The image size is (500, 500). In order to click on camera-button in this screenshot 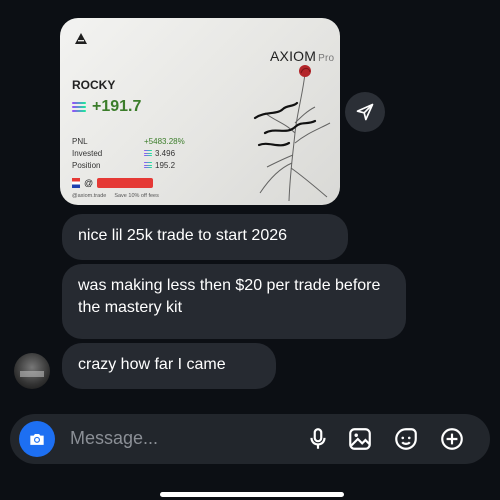, I will do `click(37, 439)`.